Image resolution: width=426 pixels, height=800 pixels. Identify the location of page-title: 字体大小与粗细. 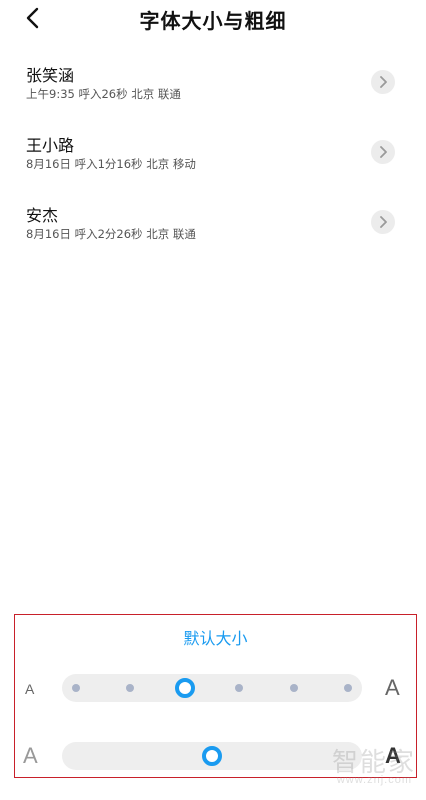
(213, 21).